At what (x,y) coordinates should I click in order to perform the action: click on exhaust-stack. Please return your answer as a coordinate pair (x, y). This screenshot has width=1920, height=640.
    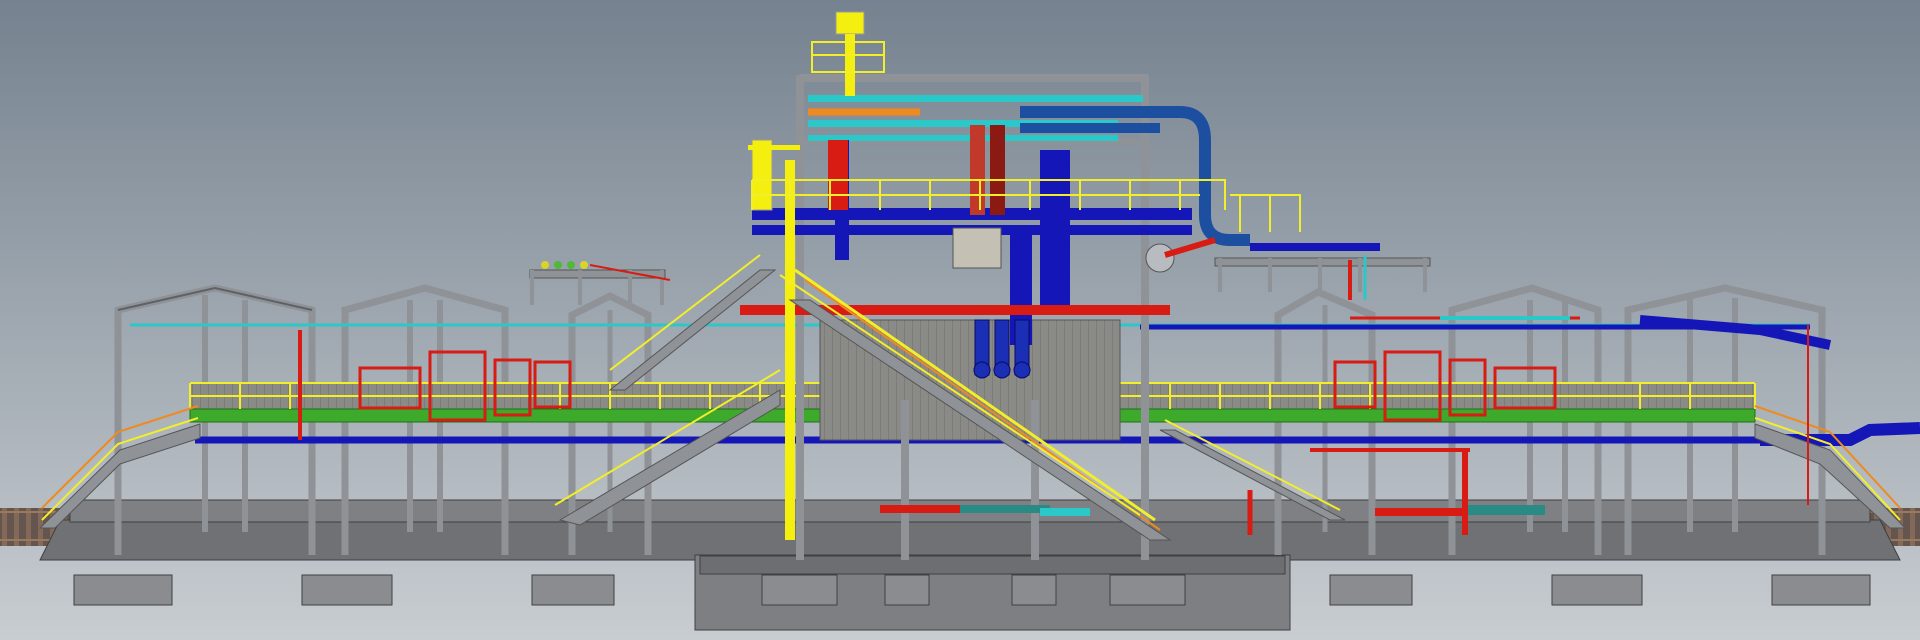
    Looking at the image, I should click on (850, 23).